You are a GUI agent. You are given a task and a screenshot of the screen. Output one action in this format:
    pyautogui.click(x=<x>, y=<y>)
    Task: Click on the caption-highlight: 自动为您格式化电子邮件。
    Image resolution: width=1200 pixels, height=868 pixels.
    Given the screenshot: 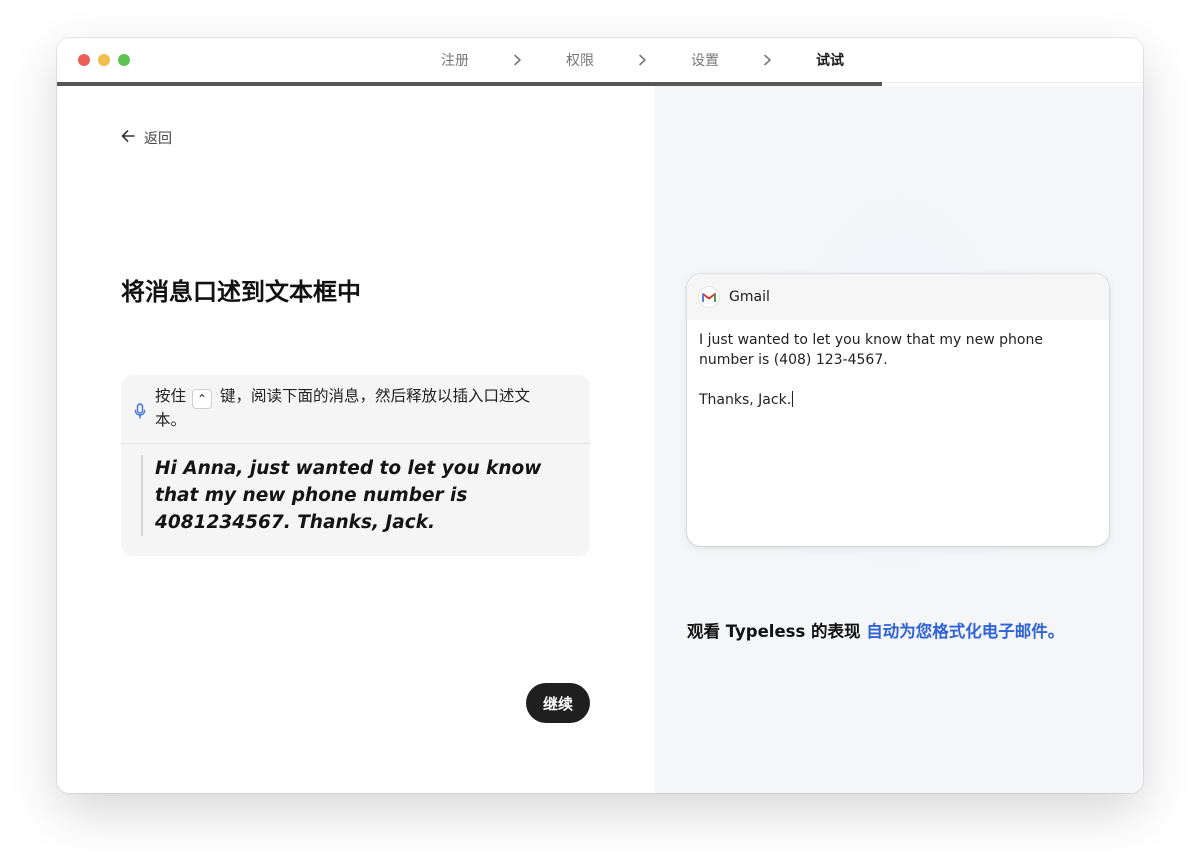 What is the action you would take?
    pyautogui.click(x=965, y=631)
    